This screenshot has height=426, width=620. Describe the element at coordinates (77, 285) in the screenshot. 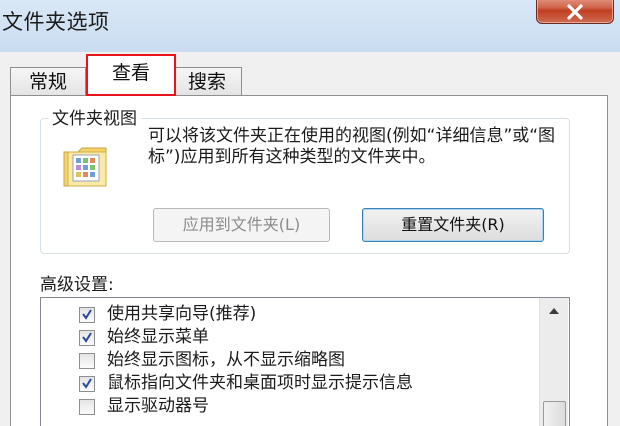

I see `advanced-settings-label: 高级设置:` at that location.